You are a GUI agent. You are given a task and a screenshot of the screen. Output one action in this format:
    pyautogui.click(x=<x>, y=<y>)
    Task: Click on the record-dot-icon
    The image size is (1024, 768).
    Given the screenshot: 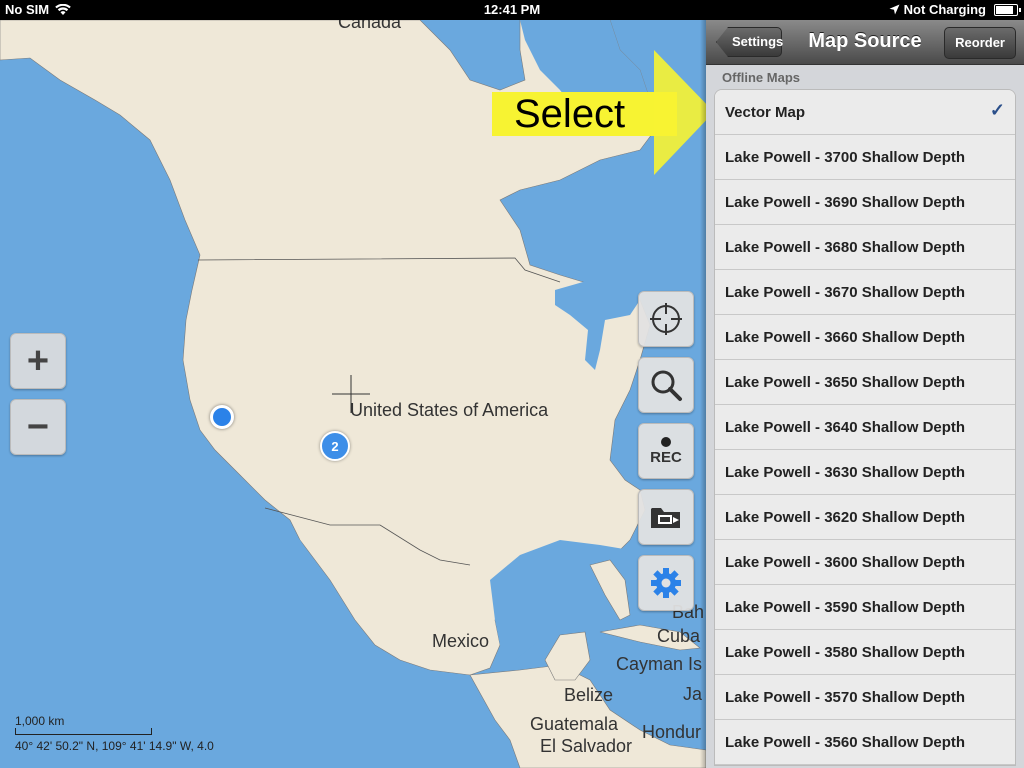 What is the action you would take?
    pyautogui.click(x=666, y=441)
    